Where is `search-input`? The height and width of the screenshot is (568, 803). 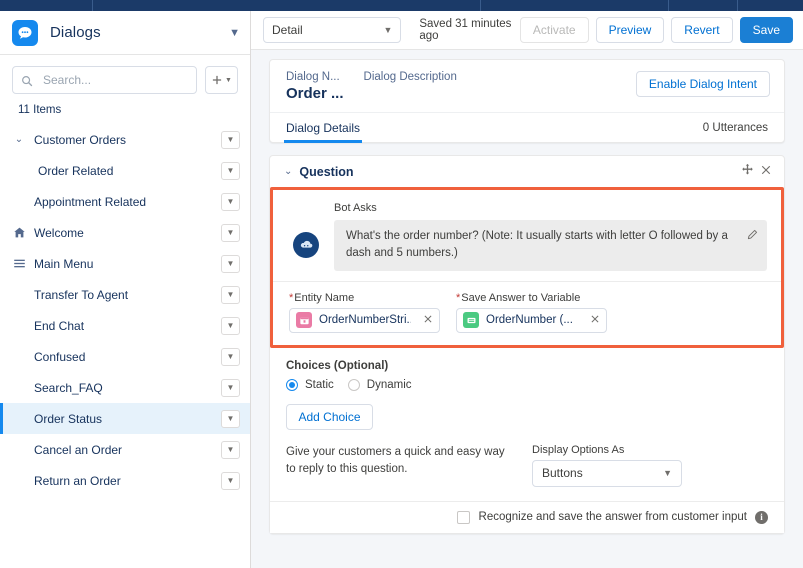 search-input is located at coordinates (118, 80).